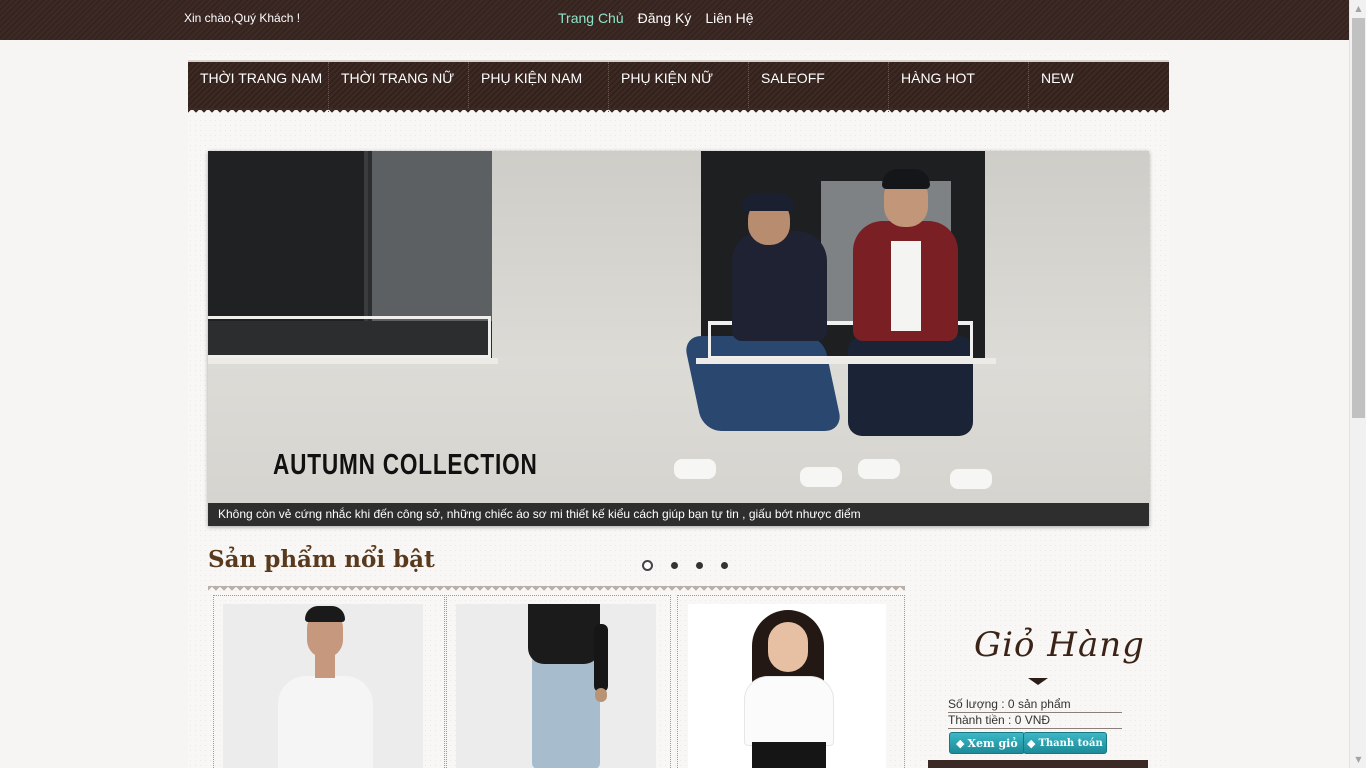 The image size is (1366, 768). I want to click on view-cart-button: ◆ Xem giỏ, so click(987, 743).